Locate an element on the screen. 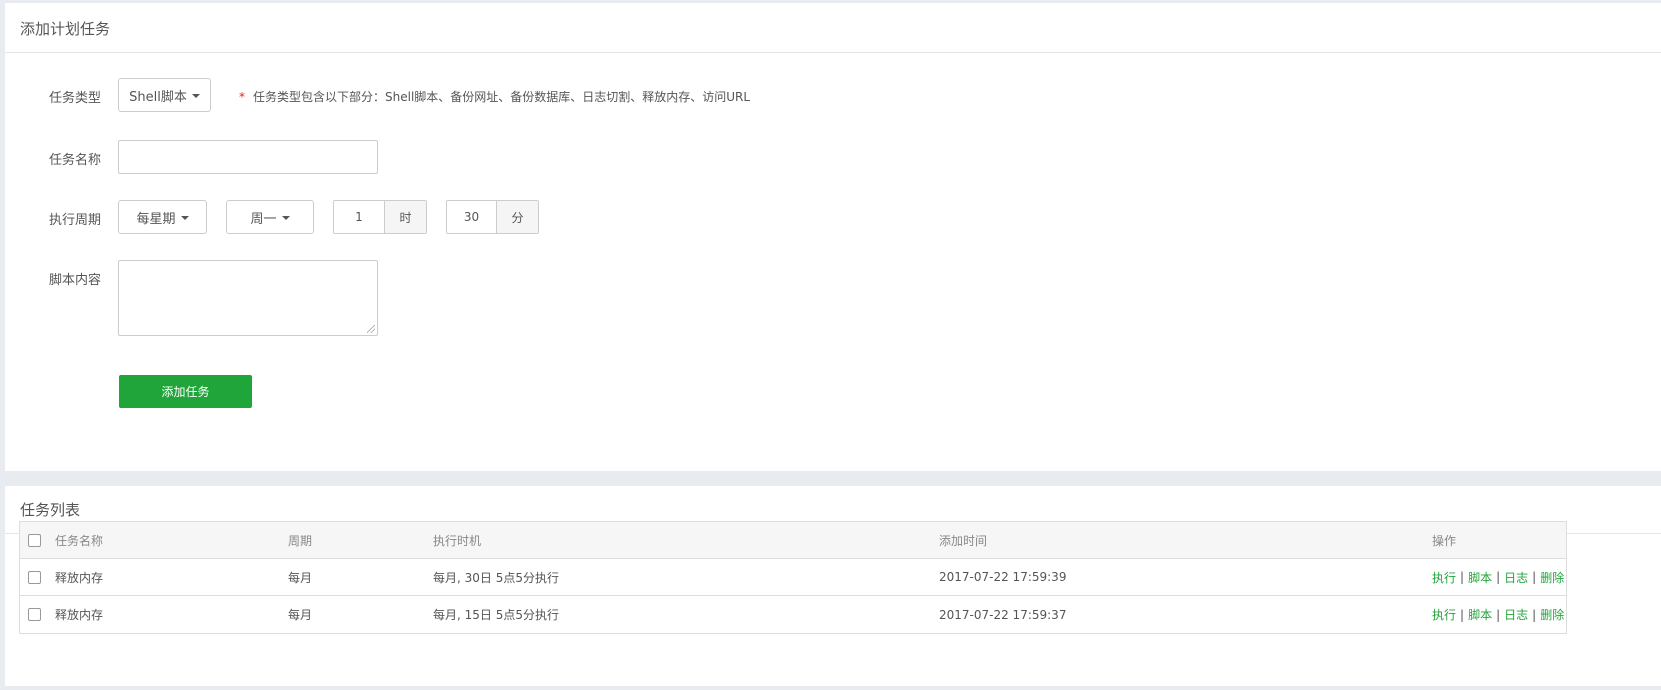 This screenshot has width=1661, height=690. weekday-dropdown: 周一 is located at coordinates (270, 217).